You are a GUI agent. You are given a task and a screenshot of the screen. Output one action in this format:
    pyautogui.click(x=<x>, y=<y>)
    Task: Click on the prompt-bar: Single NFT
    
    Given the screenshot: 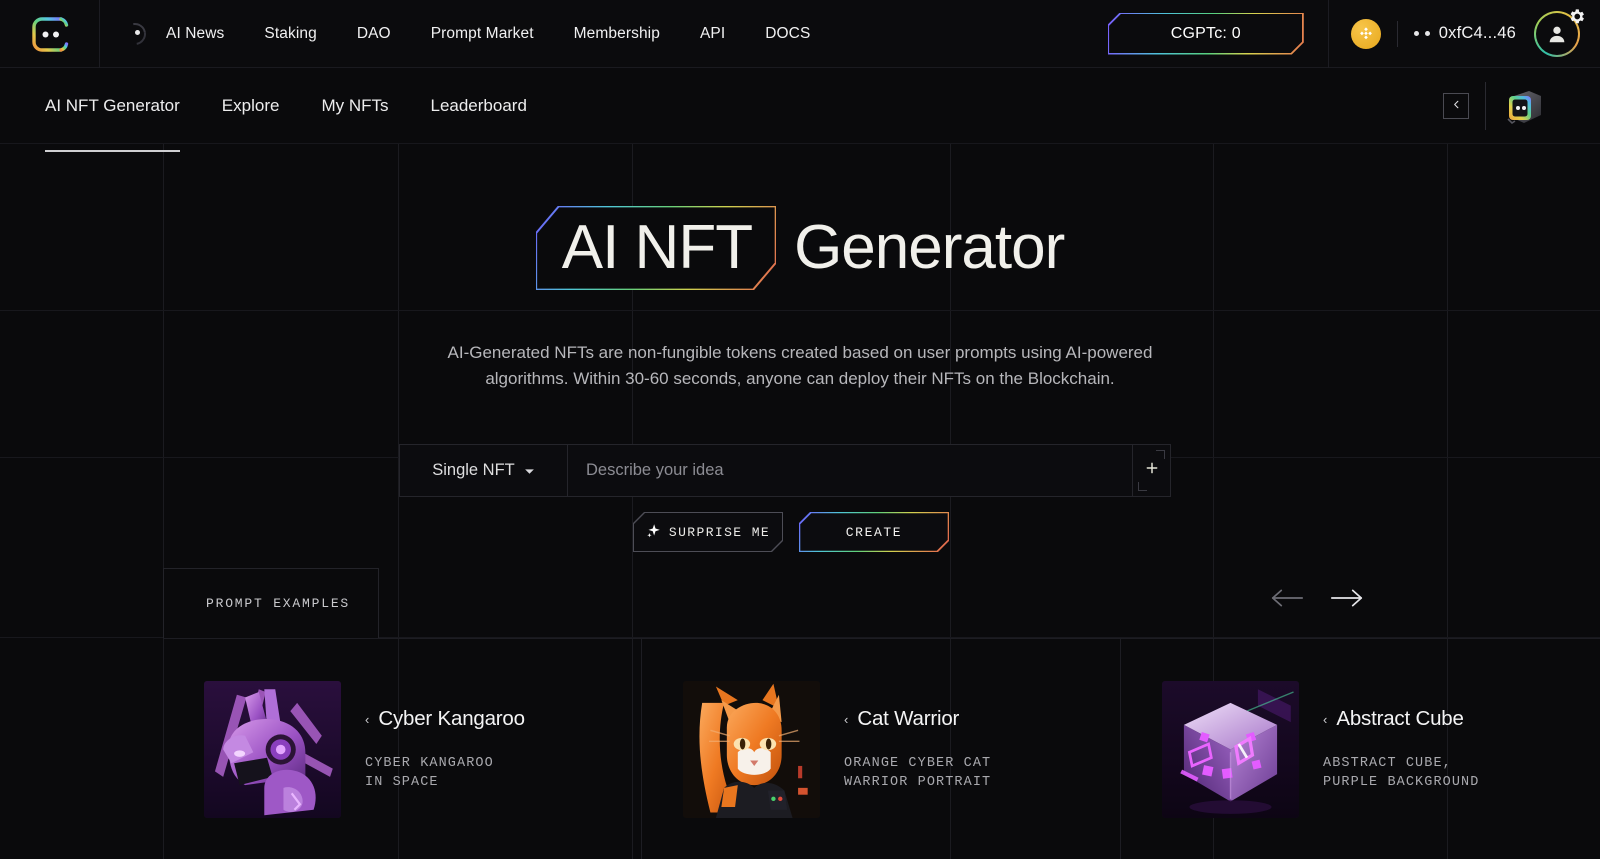 What is the action you would take?
    pyautogui.click(x=785, y=470)
    